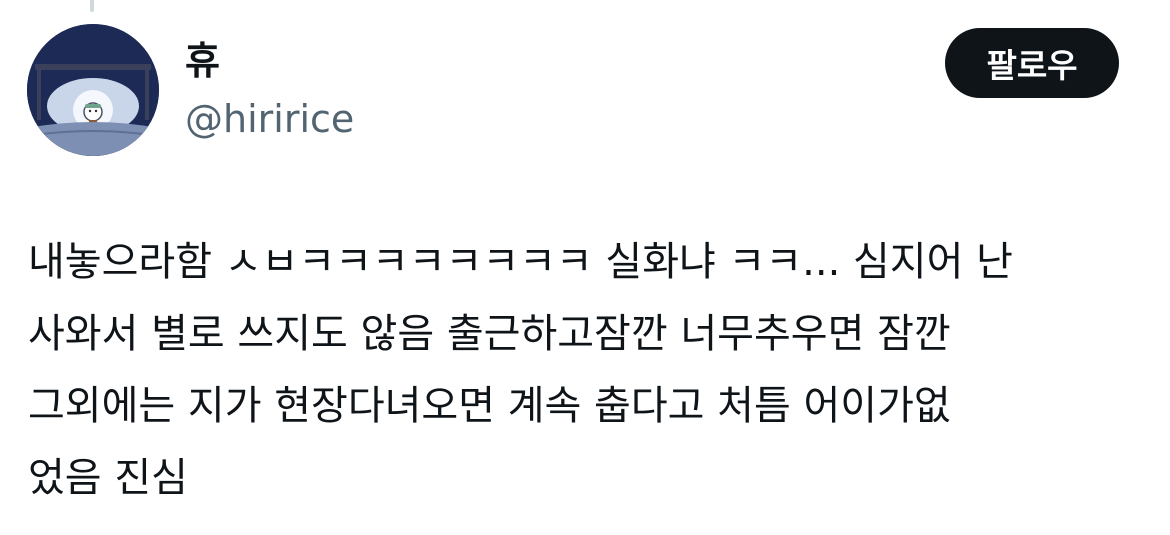  What do you see at coordinates (489, 406) in the screenshot?
I see `tweet-text-line: 그외에는 지가 현장다녀오면 계속 춥다고 처틈 어이가없` at bounding box center [489, 406].